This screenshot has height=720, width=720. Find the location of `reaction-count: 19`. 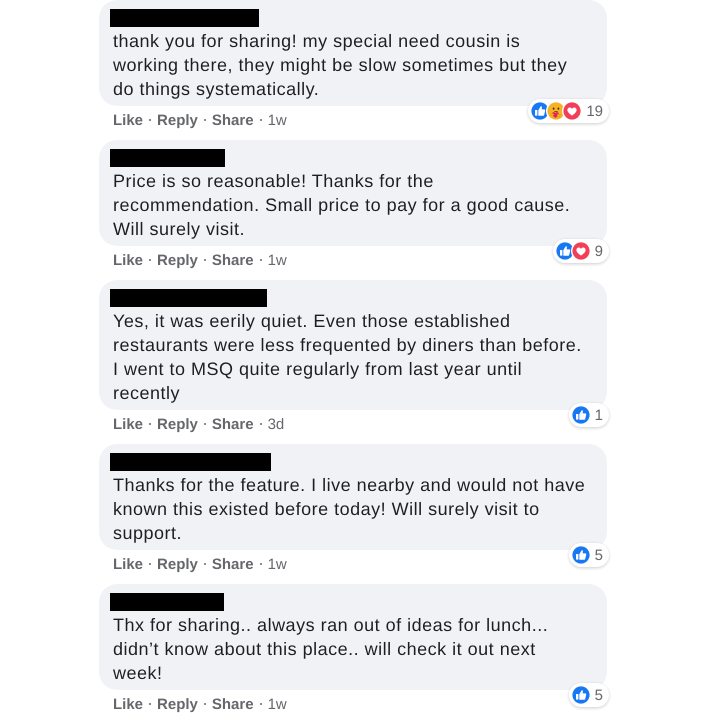

reaction-count: 19 is located at coordinates (594, 111).